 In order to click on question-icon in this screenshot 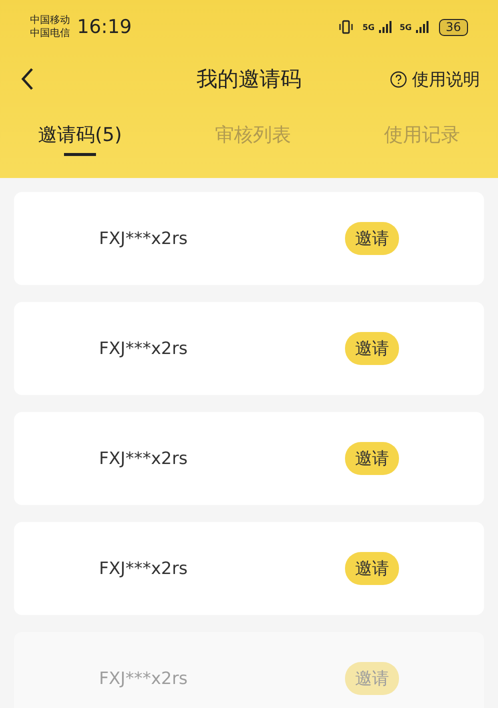, I will do `click(398, 79)`.